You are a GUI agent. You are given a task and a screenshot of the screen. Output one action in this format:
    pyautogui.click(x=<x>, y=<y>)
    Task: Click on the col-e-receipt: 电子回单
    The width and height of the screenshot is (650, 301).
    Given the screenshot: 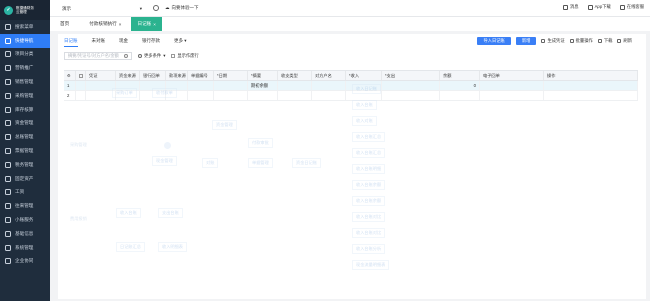 What is the action you would take?
    pyautogui.click(x=512, y=75)
    